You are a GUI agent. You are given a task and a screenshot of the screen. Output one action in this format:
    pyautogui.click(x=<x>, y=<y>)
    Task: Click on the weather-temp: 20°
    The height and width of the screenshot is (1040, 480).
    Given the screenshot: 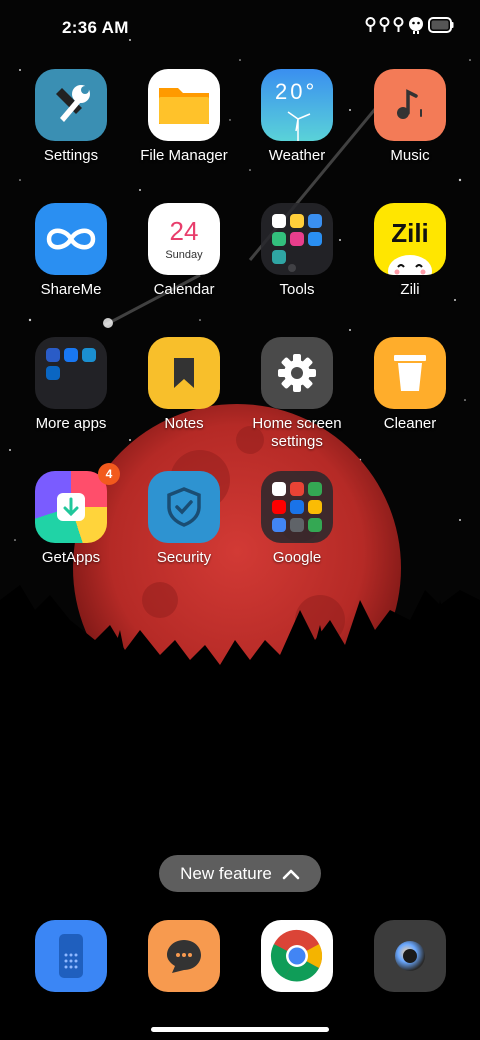 What is the action you would take?
    pyautogui.click(x=296, y=91)
    